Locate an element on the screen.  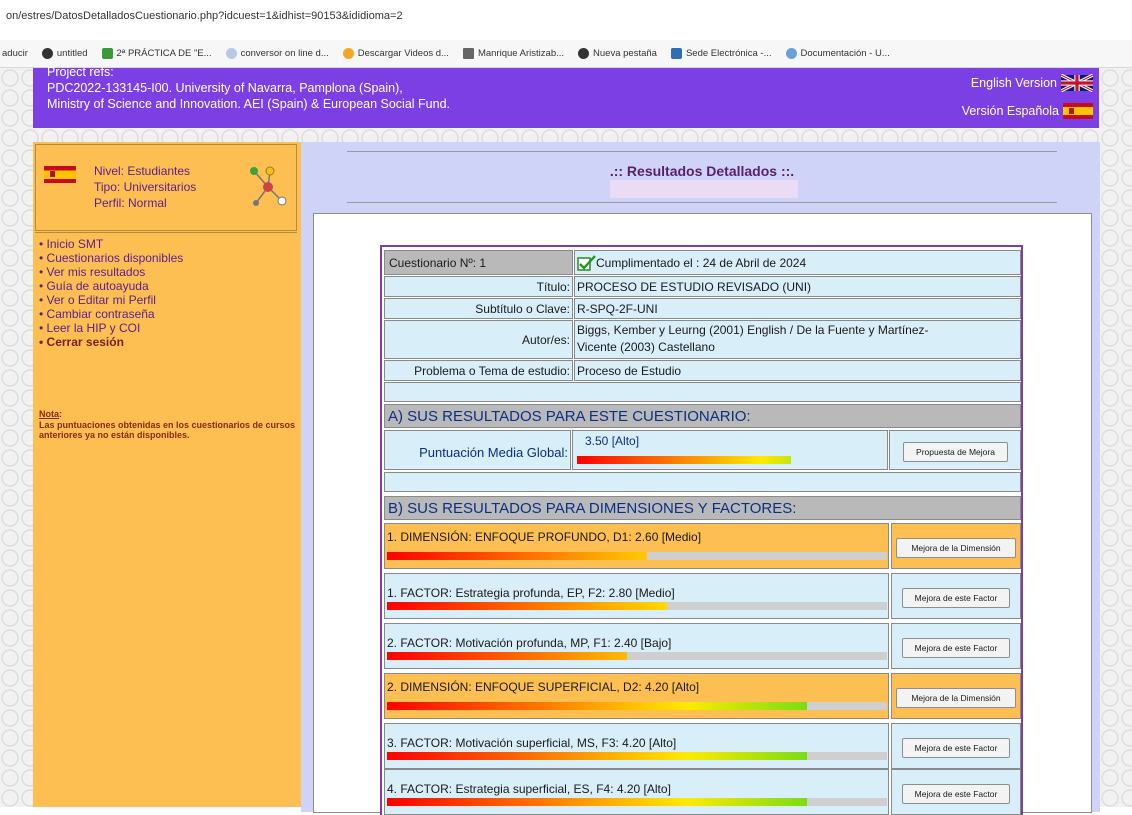
proposal-button: Propuesta de Mejora is located at coordinates (955, 452).